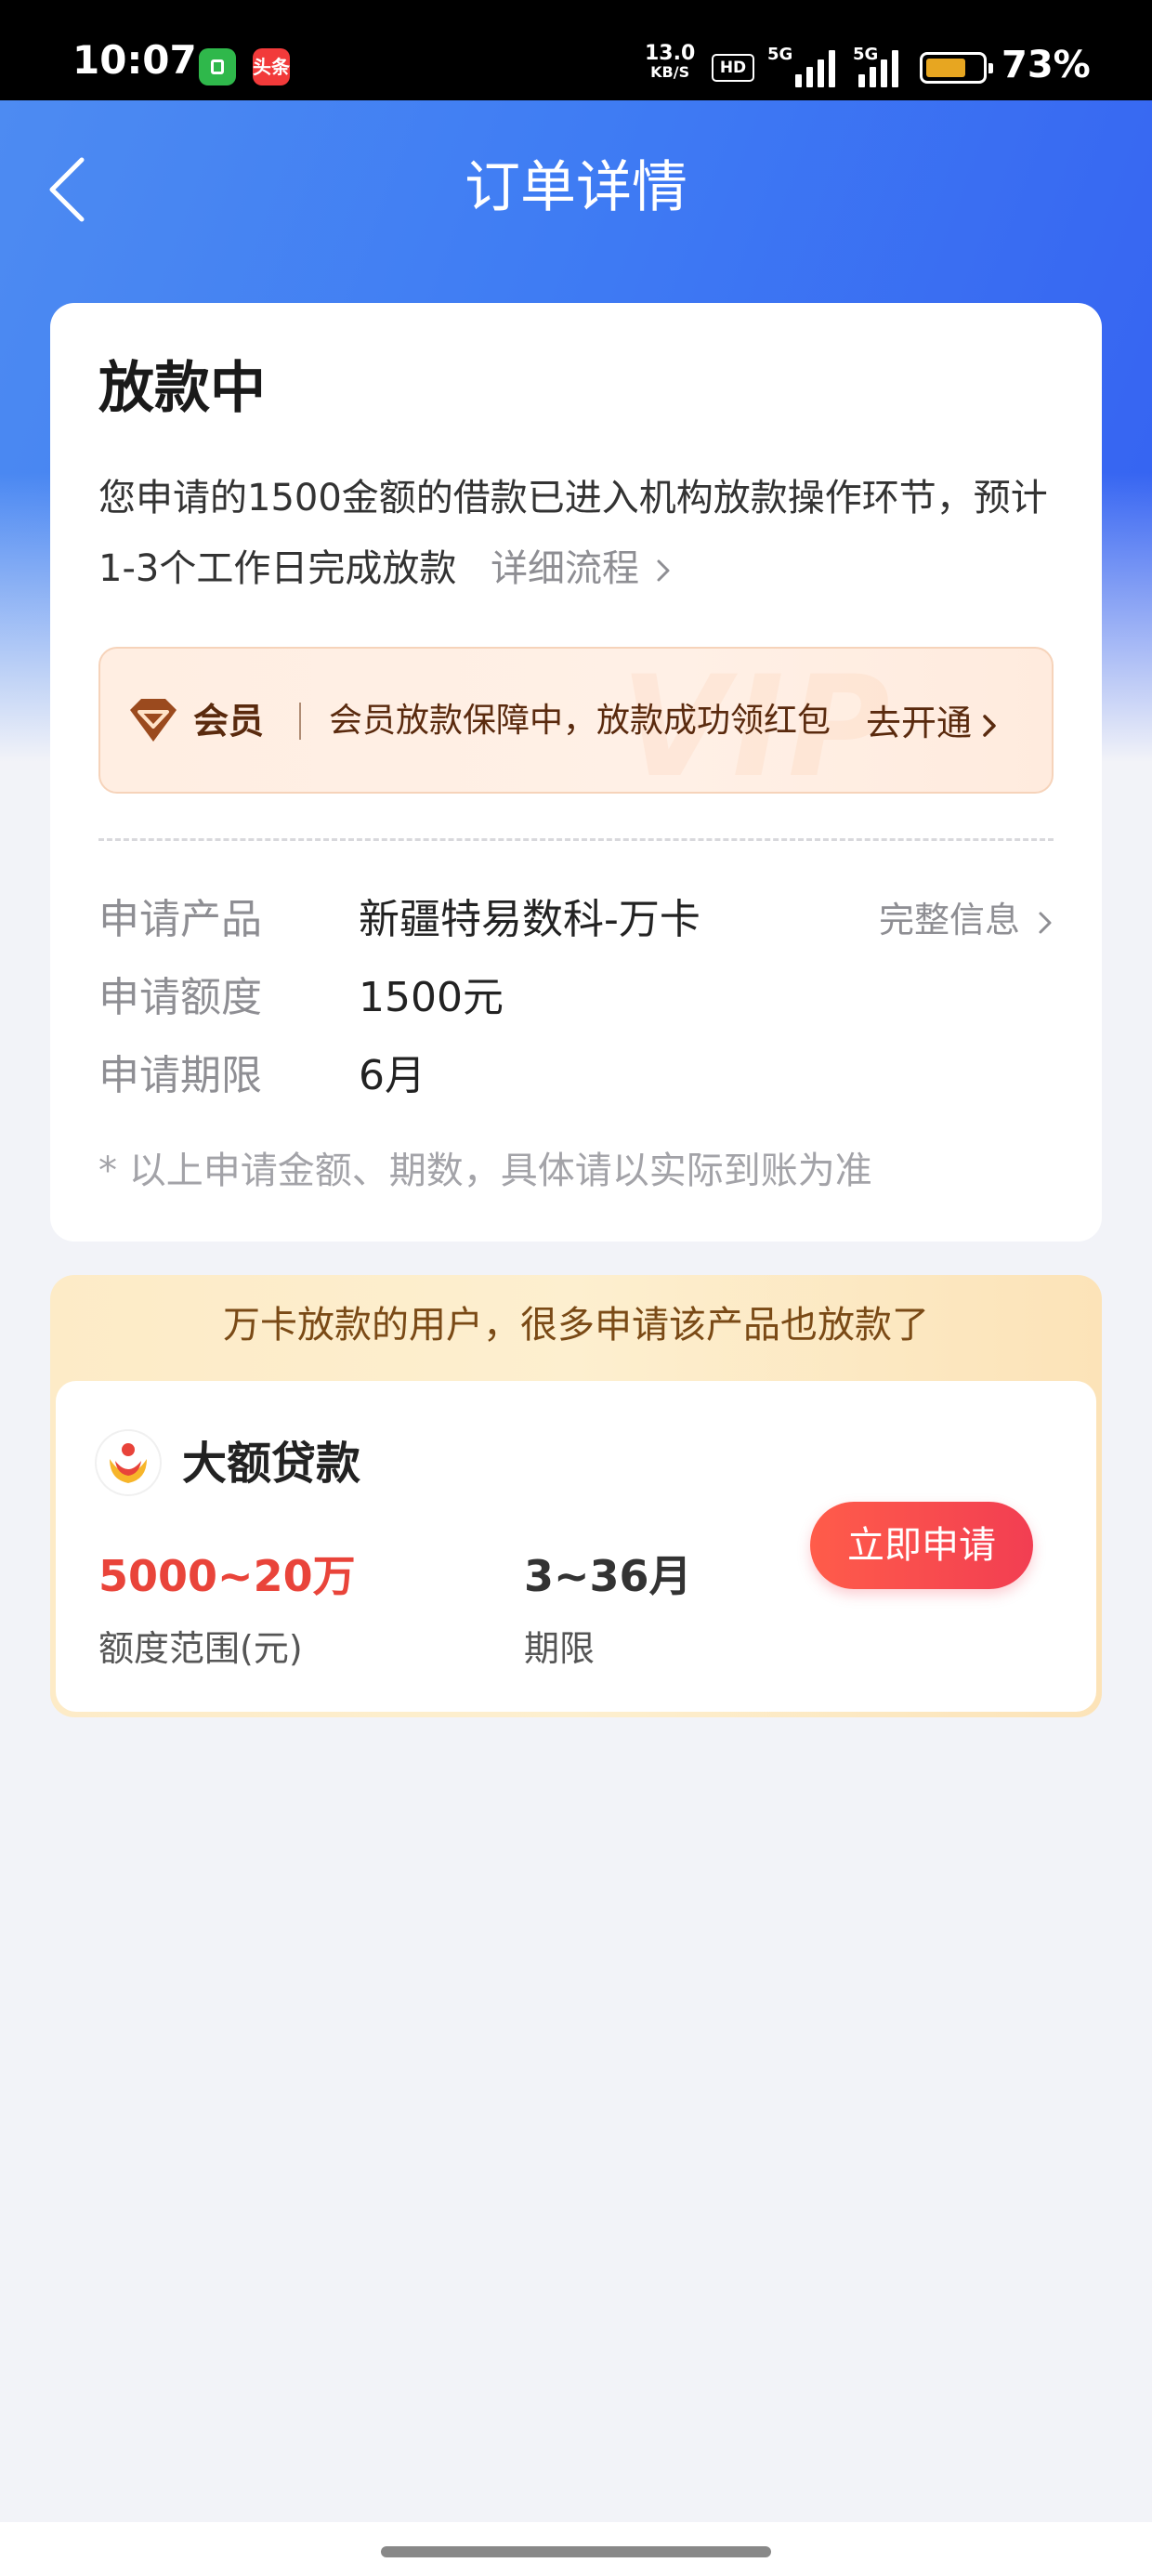  Describe the element at coordinates (576, 839) in the screenshot. I see `dashed-divider` at that location.